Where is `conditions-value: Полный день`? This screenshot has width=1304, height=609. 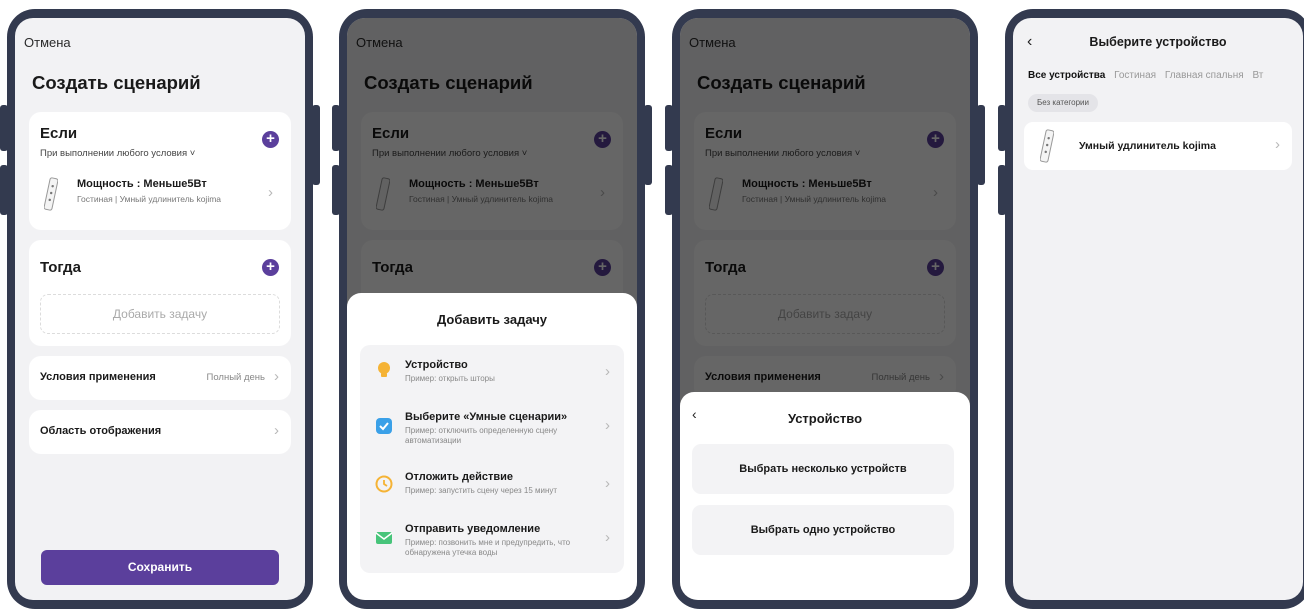 conditions-value: Полный день is located at coordinates (236, 377).